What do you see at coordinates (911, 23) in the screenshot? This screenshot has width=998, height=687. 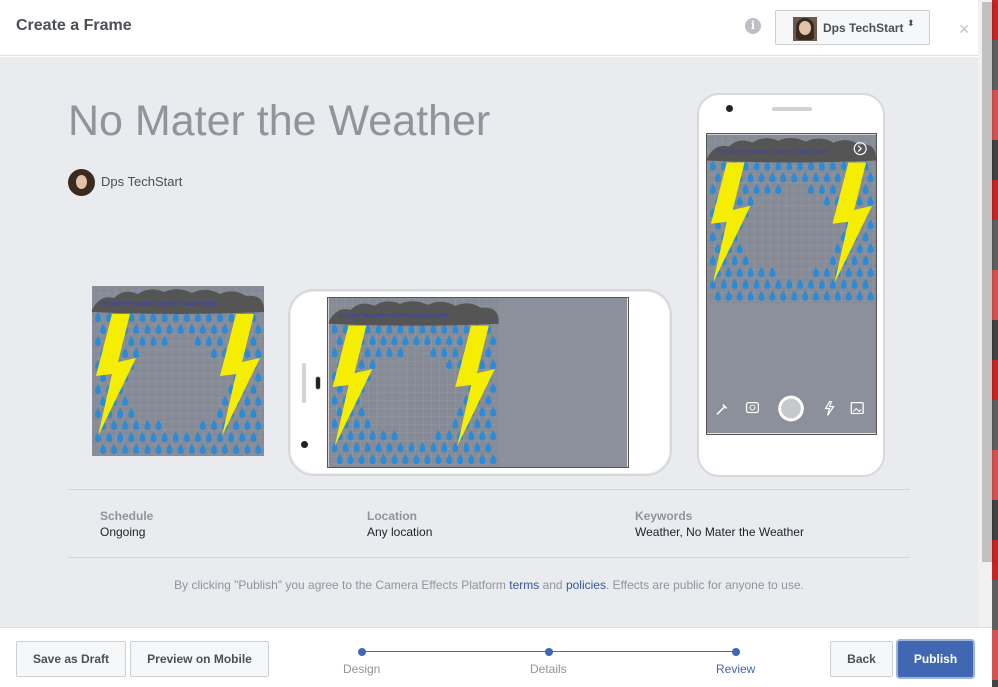 I see `chevron-updown-icon: ⬍` at bounding box center [911, 23].